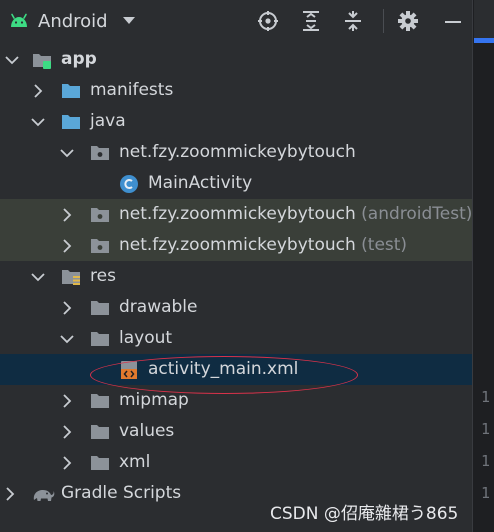 This screenshot has width=494, height=532. What do you see at coordinates (236, 121) in the screenshot?
I see `tree-node-java: java` at bounding box center [236, 121].